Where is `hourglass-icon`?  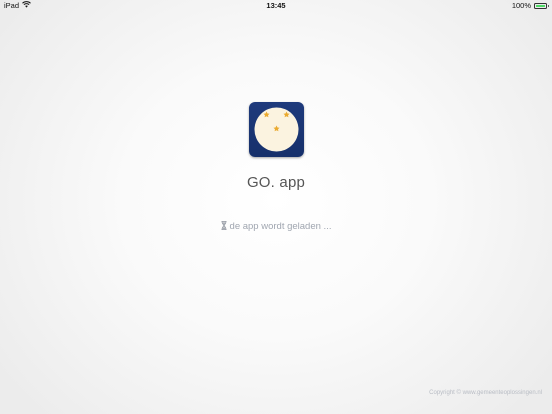
hourglass-icon is located at coordinates (224, 227).